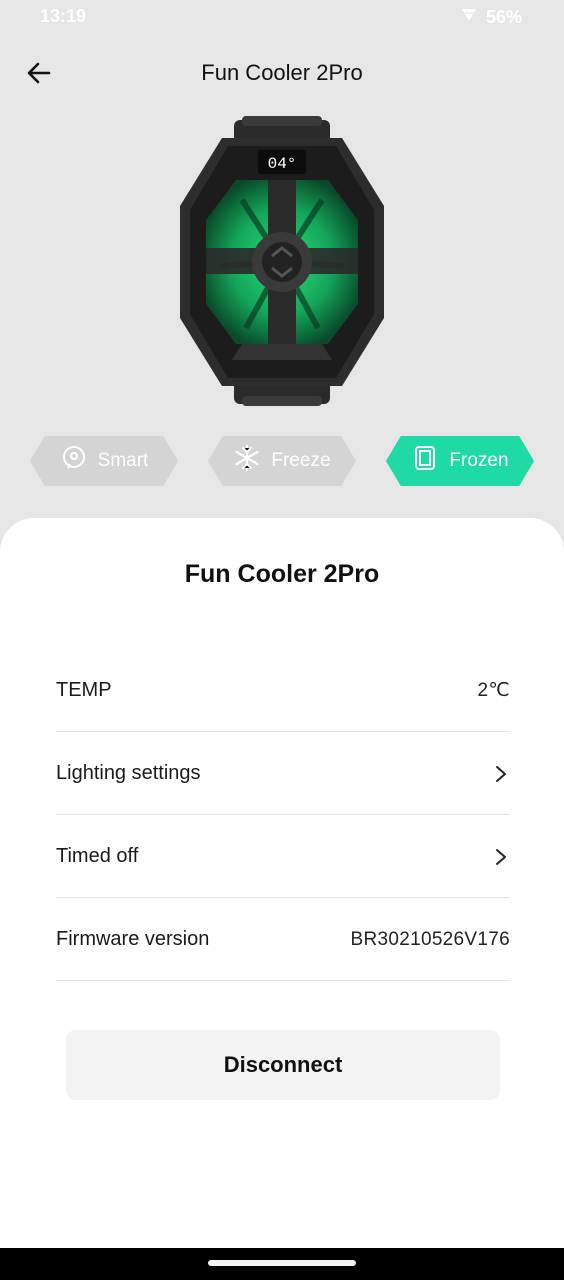 The image size is (564, 1280). Describe the element at coordinates (247, 461) in the screenshot. I see `snowflake-icon` at that location.